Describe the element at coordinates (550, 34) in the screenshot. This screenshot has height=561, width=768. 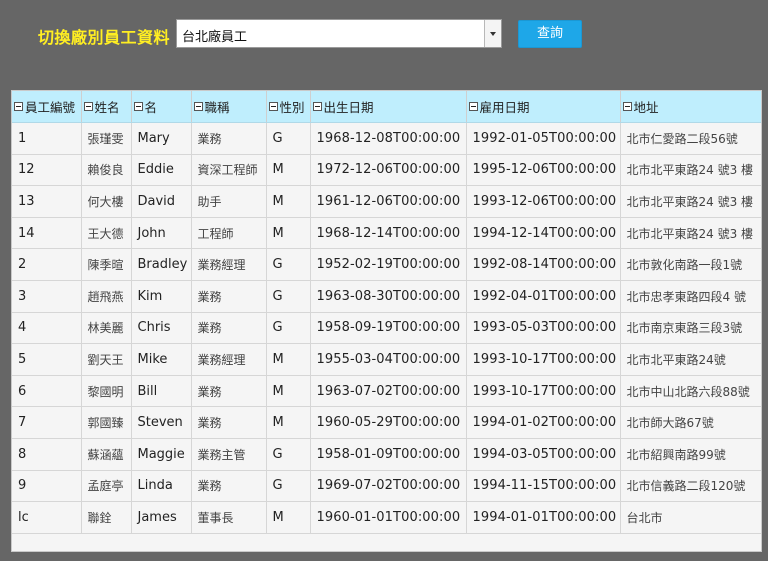
I see `query-button: 查詢` at that location.